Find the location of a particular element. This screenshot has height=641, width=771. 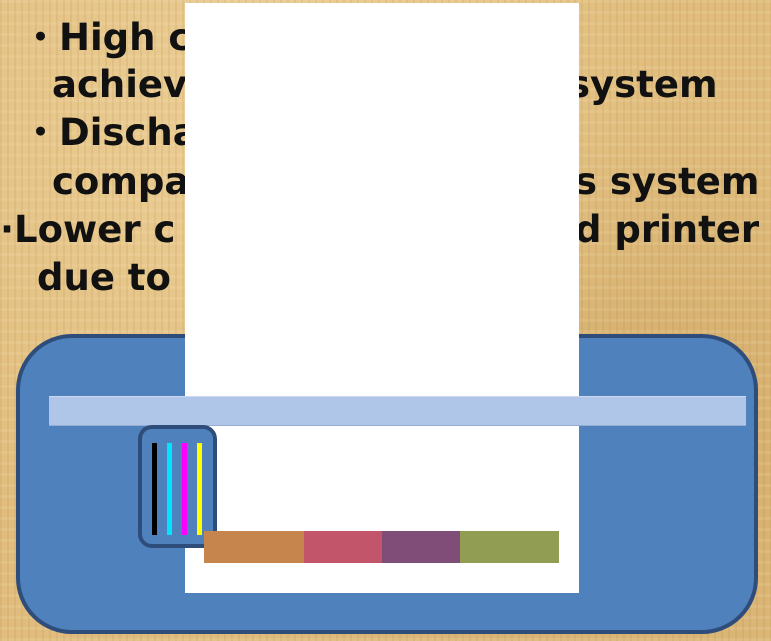

printed-swatch-olive is located at coordinates (509, 547).